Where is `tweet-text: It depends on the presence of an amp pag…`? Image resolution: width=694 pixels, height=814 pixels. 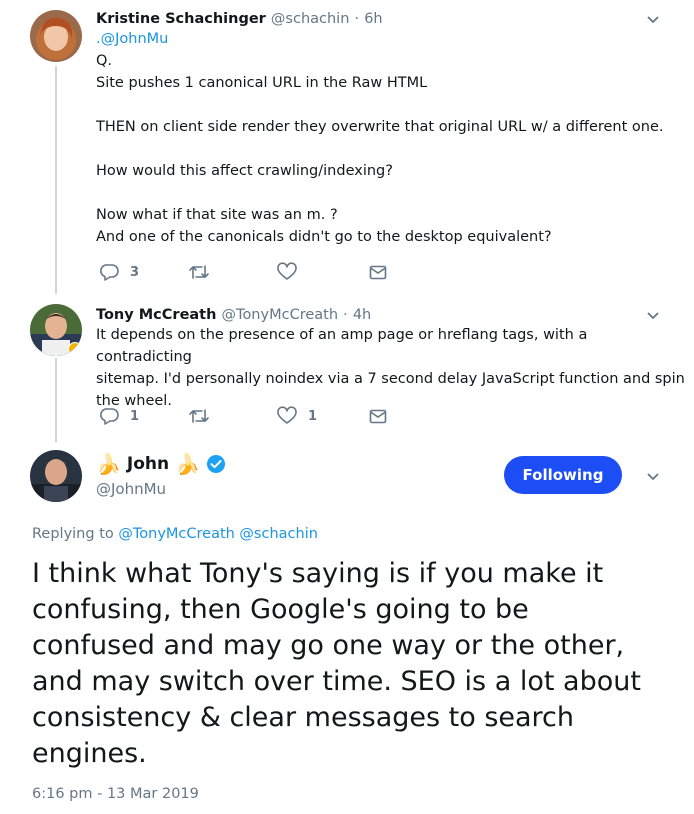 tweet-text: It depends on the presence of an amp pag… is located at coordinates (391, 368).